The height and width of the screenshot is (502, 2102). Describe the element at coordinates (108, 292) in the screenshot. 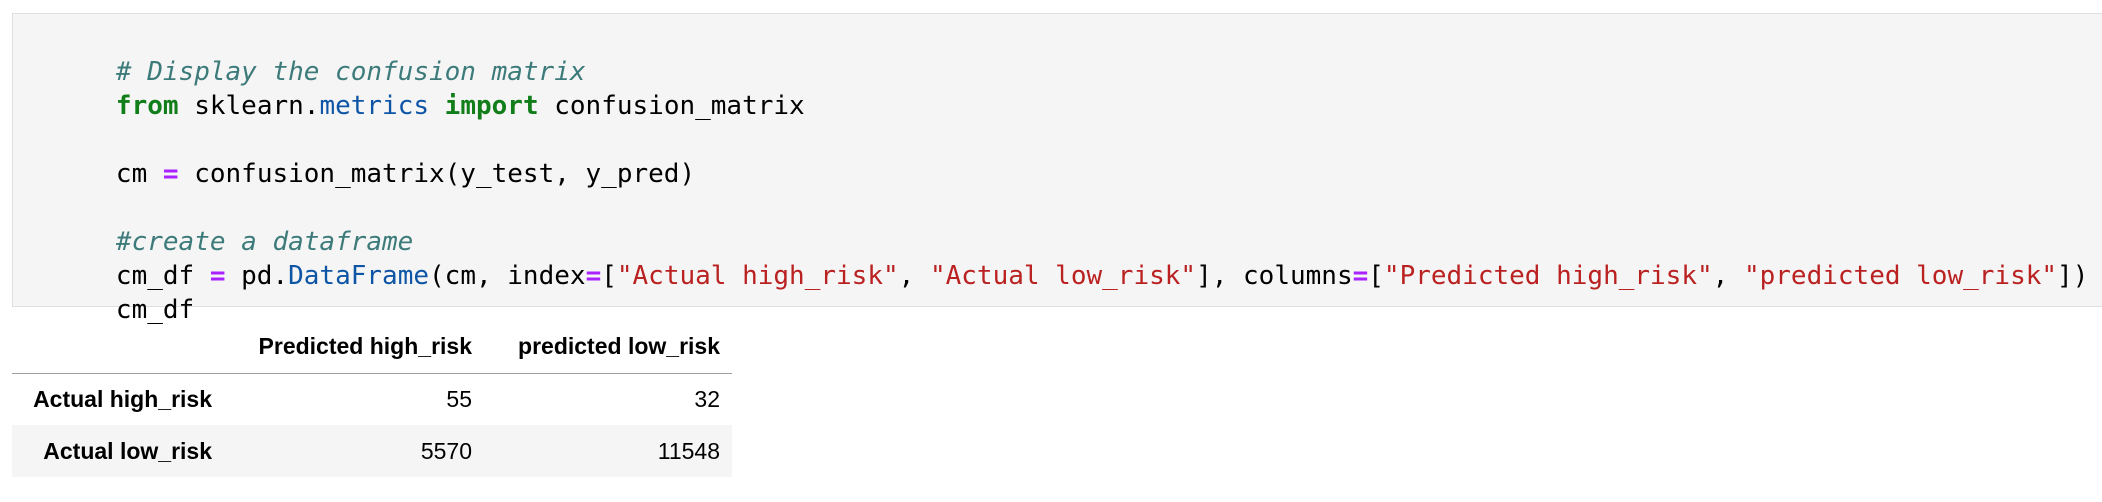

I see `code-line-8: cm_df` at that location.